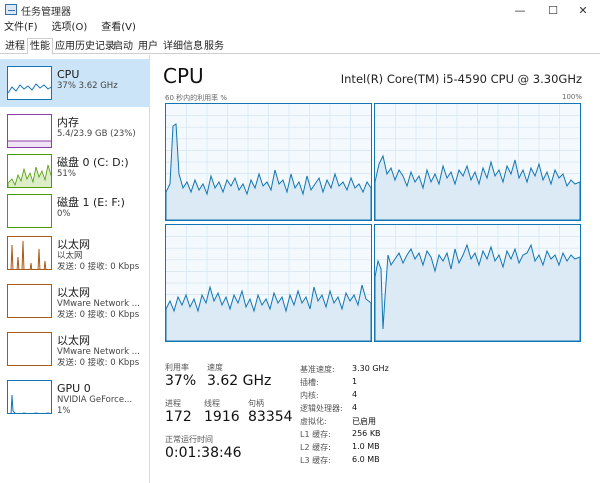 The height and width of the screenshot is (483, 600). Describe the element at coordinates (256, 403) in the screenshot. I see `handles-label: 句柄` at that location.